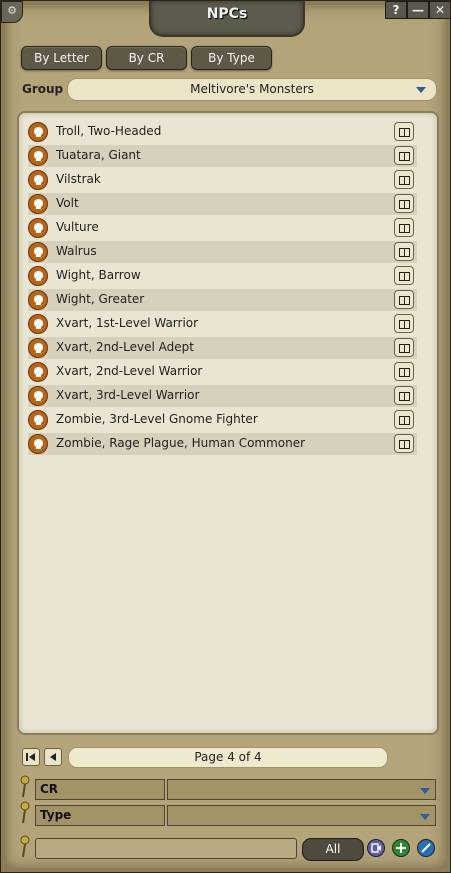 The width and height of the screenshot is (451, 873). What do you see at coordinates (129, 371) in the screenshot?
I see `npc-name: Xvart, 2nd-Level Warrior` at bounding box center [129, 371].